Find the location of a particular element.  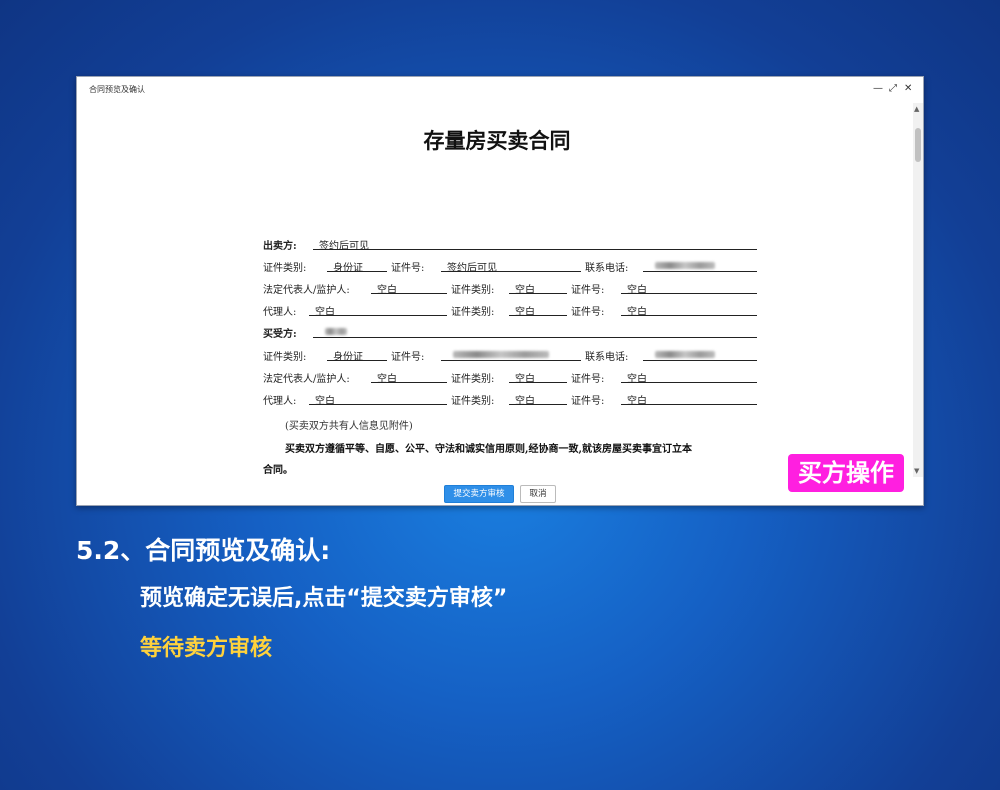

submit-seller-review-button: 提交卖方审核 is located at coordinates (479, 494).